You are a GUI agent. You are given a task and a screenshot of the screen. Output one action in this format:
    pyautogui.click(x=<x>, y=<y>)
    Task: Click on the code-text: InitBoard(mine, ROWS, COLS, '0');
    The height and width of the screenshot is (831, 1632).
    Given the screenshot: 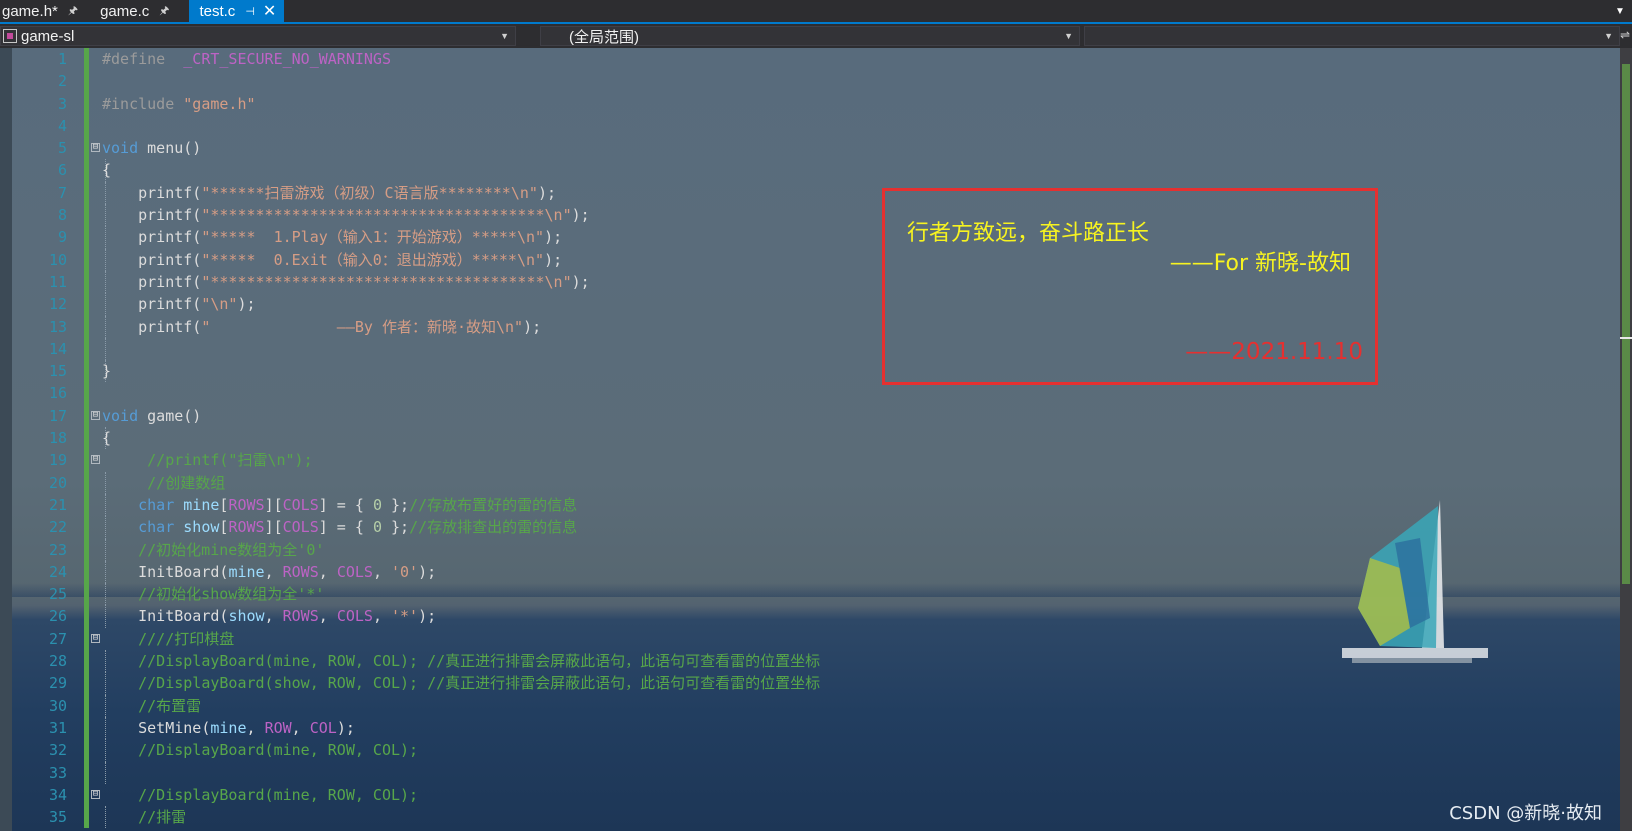 What is the action you would take?
    pyautogui.click(x=269, y=572)
    